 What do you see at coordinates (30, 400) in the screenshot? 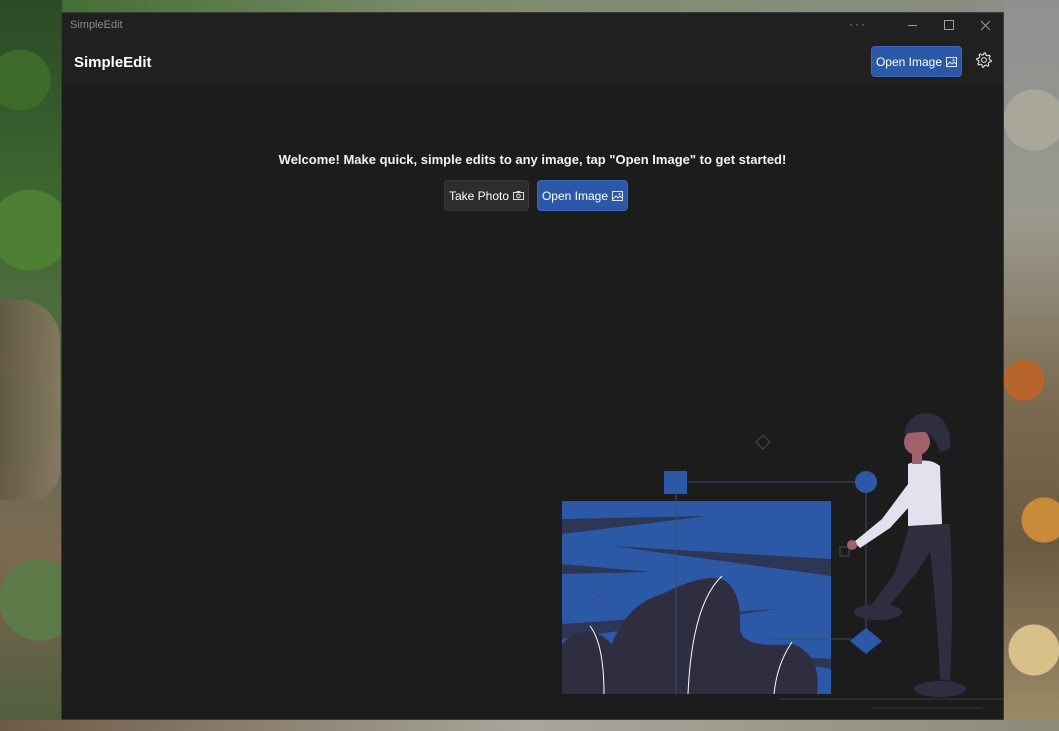
I see `wallpaper-antler` at bounding box center [30, 400].